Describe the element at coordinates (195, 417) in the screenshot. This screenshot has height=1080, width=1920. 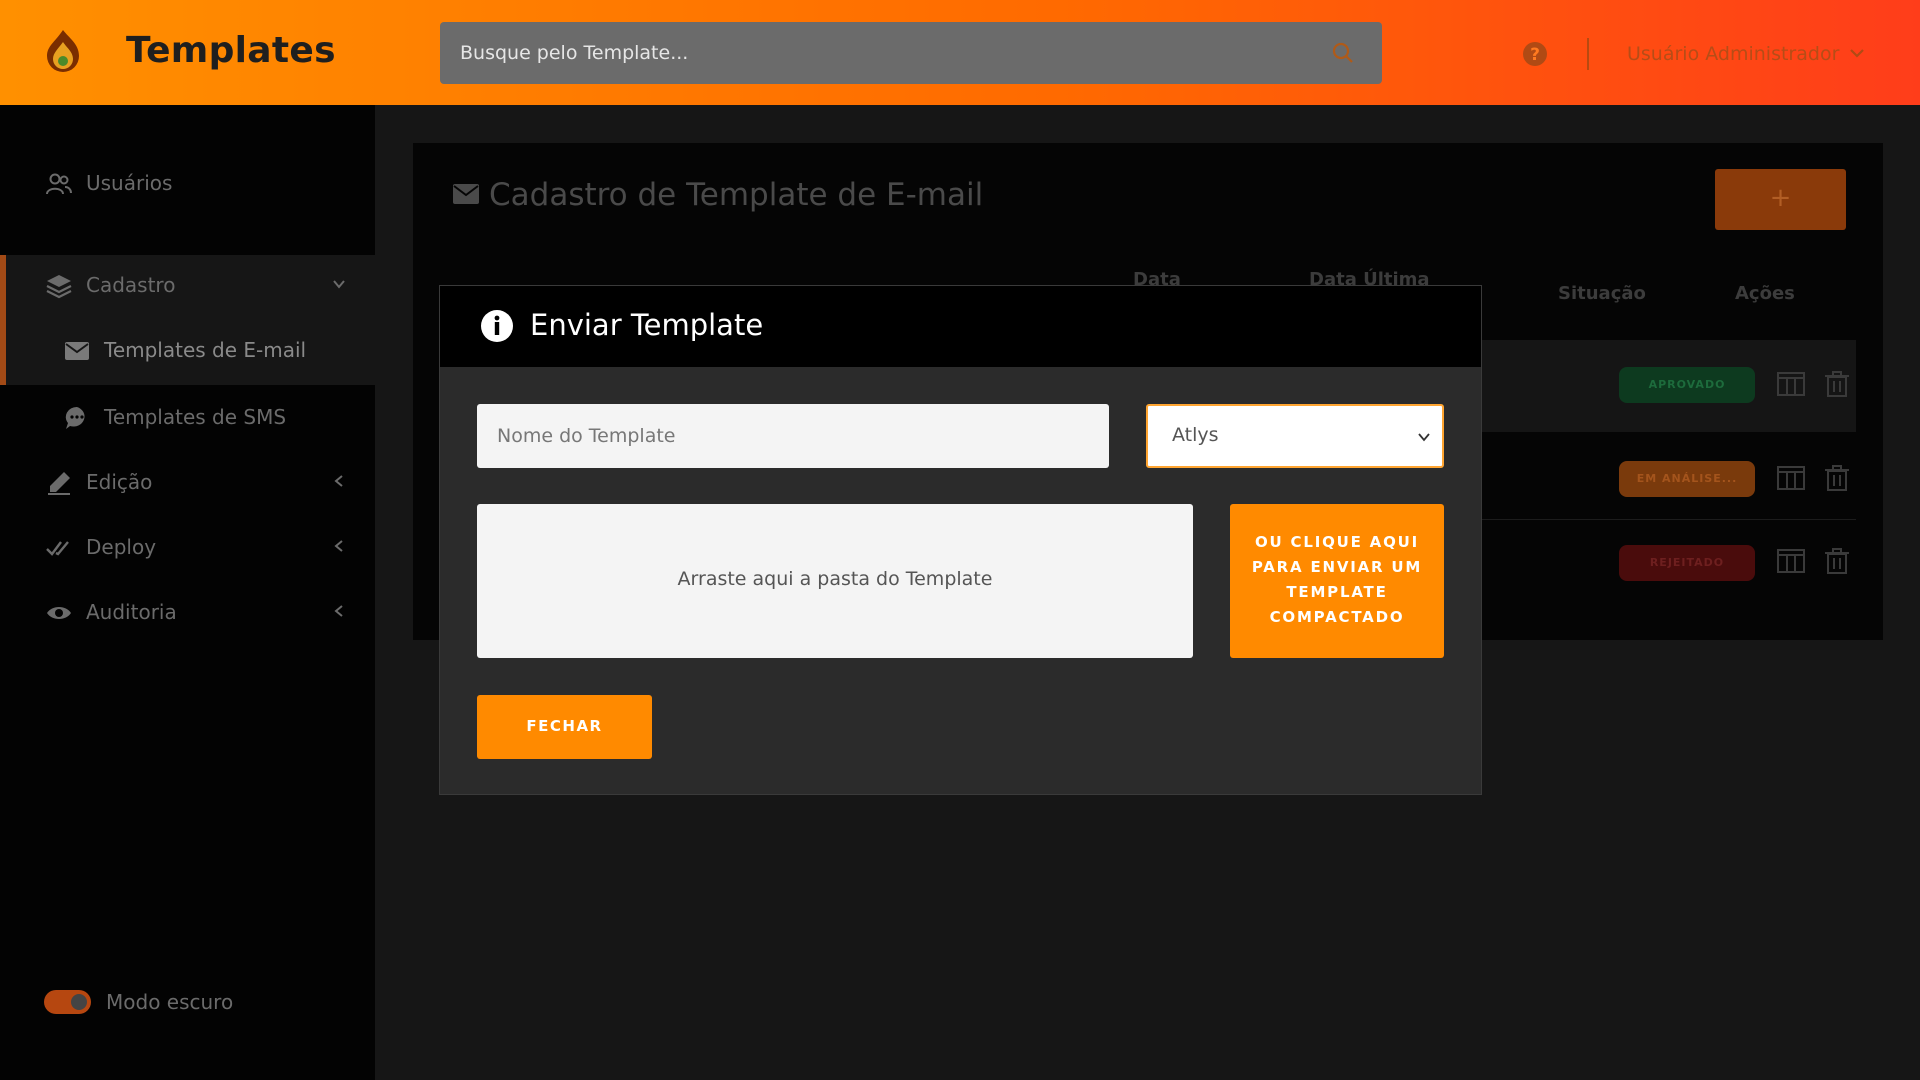
I see `sidebar-item-label: Templates de SMS` at that location.